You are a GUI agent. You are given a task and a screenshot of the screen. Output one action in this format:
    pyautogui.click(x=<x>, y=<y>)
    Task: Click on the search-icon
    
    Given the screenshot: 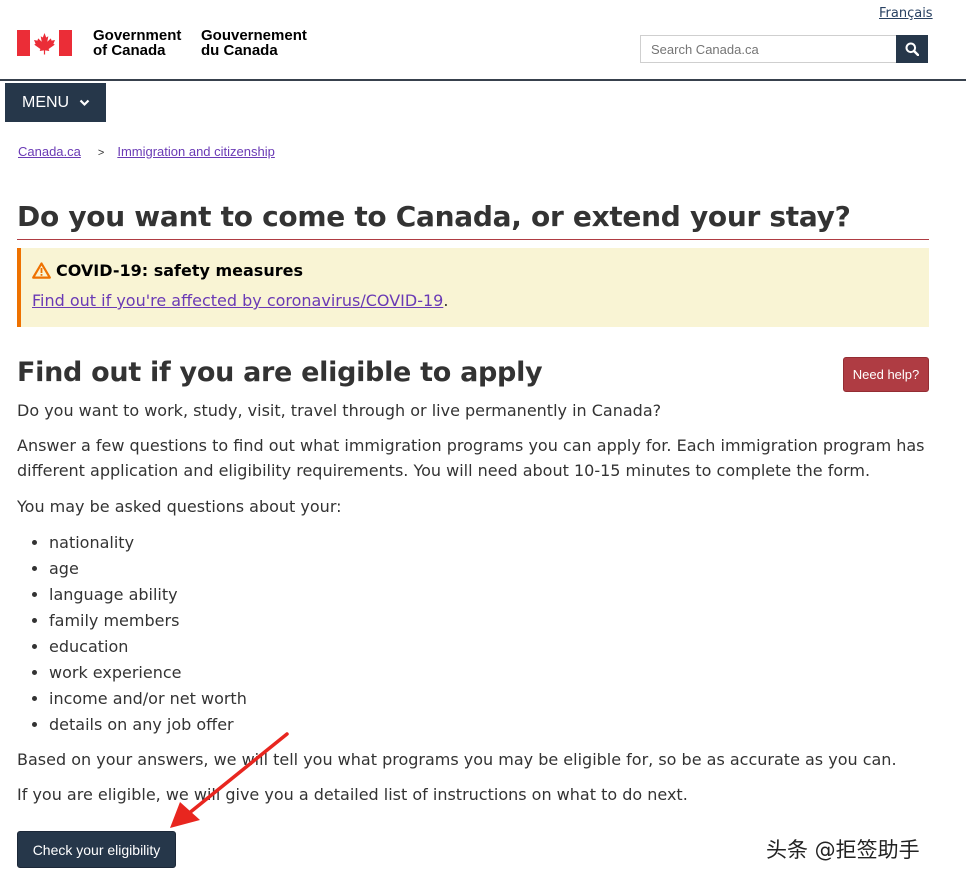 What is the action you would take?
    pyautogui.click(x=912, y=49)
    